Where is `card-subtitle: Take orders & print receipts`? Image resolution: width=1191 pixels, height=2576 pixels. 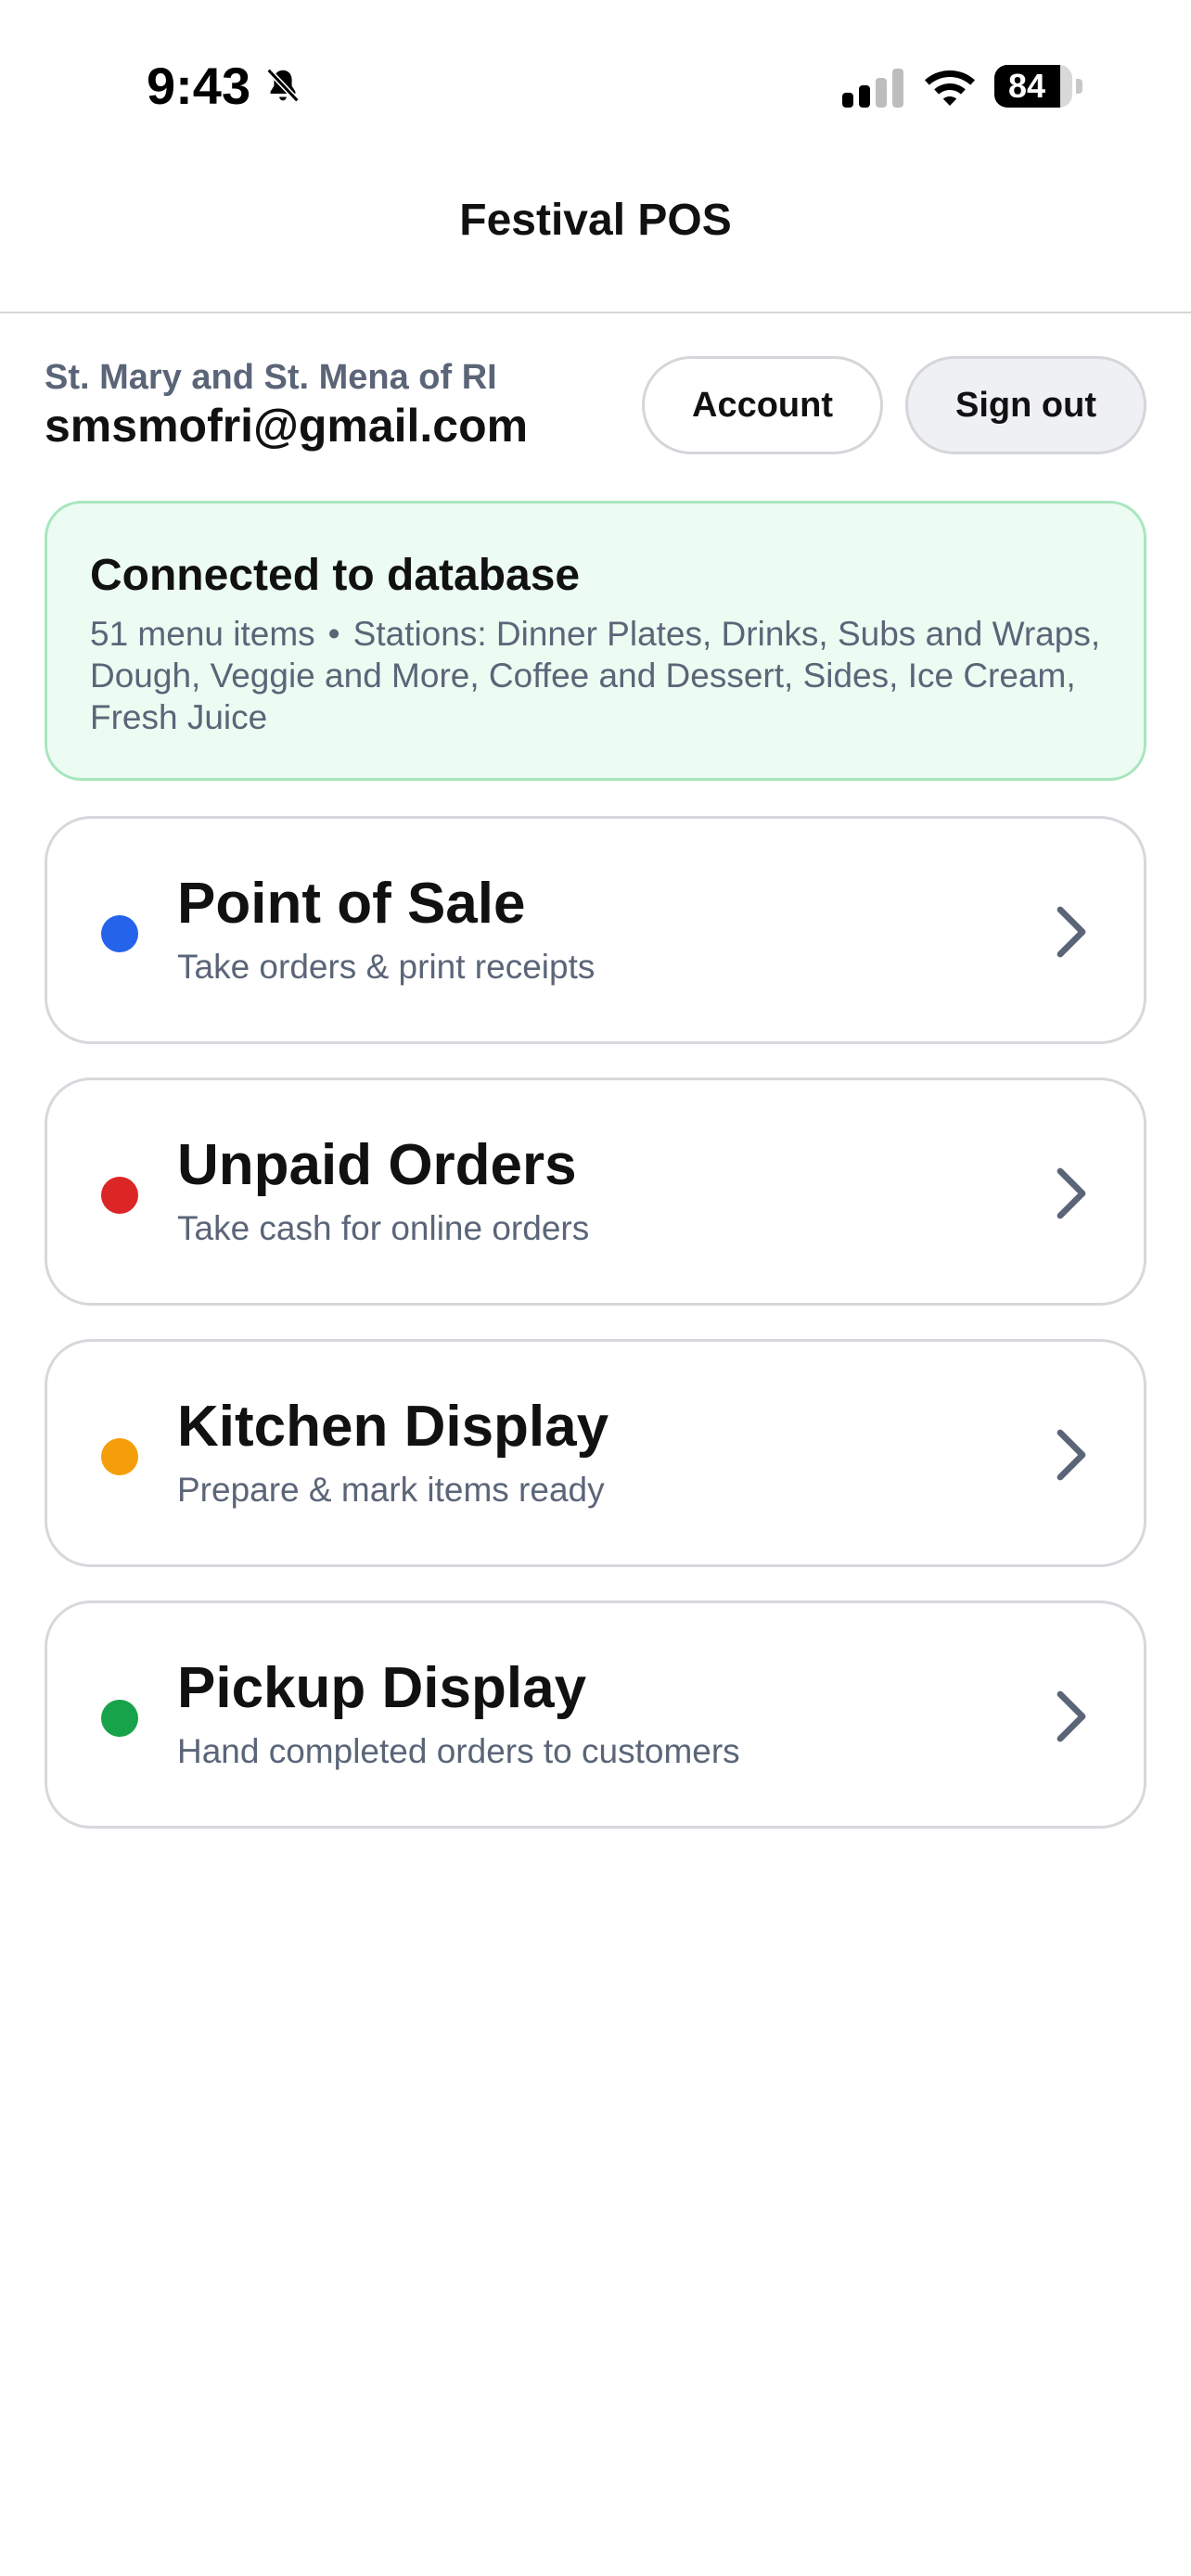 card-subtitle: Take orders & print receipts is located at coordinates (386, 967).